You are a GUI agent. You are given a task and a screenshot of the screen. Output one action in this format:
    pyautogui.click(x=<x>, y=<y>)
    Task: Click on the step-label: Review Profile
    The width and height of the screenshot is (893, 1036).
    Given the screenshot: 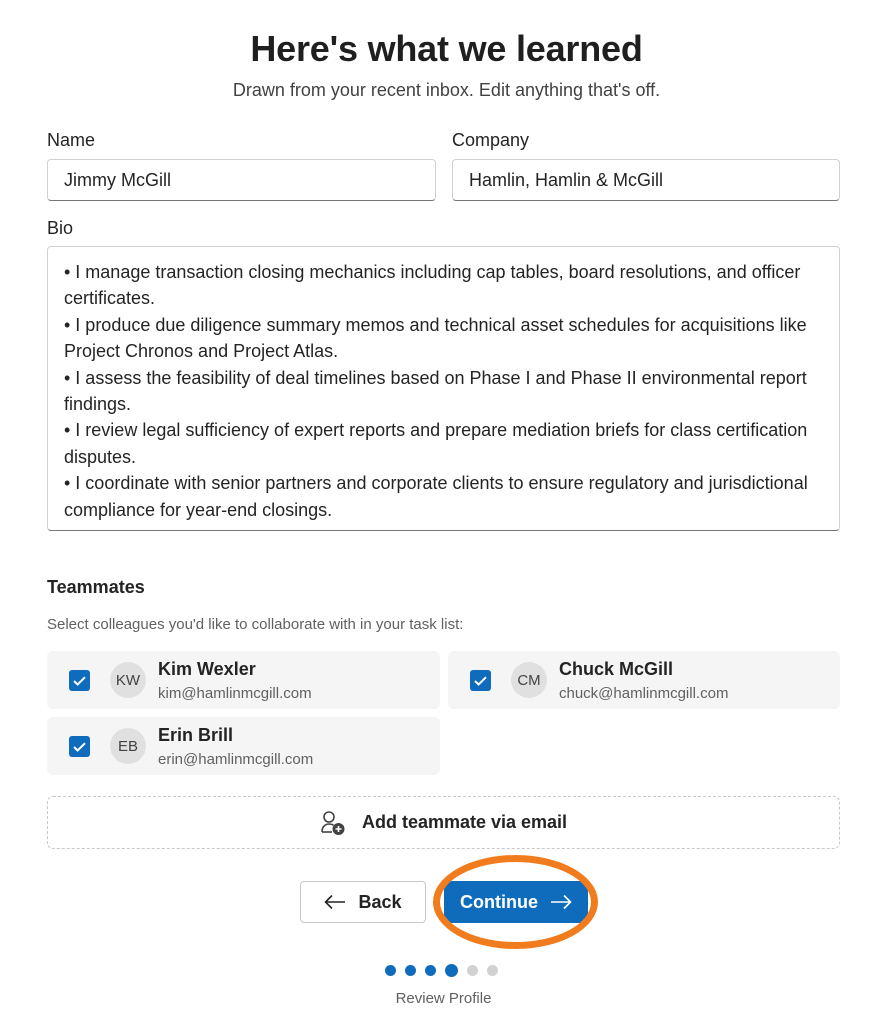 What is the action you would take?
    pyautogui.click(x=443, y=998)
    